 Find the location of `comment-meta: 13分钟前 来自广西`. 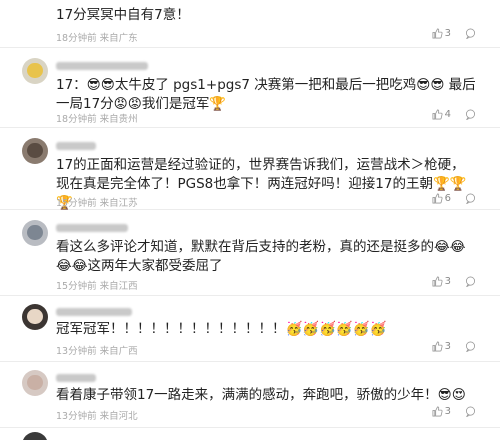

comment-meta: 13分钟前 来自广西 is located at coordinates (97, 351).